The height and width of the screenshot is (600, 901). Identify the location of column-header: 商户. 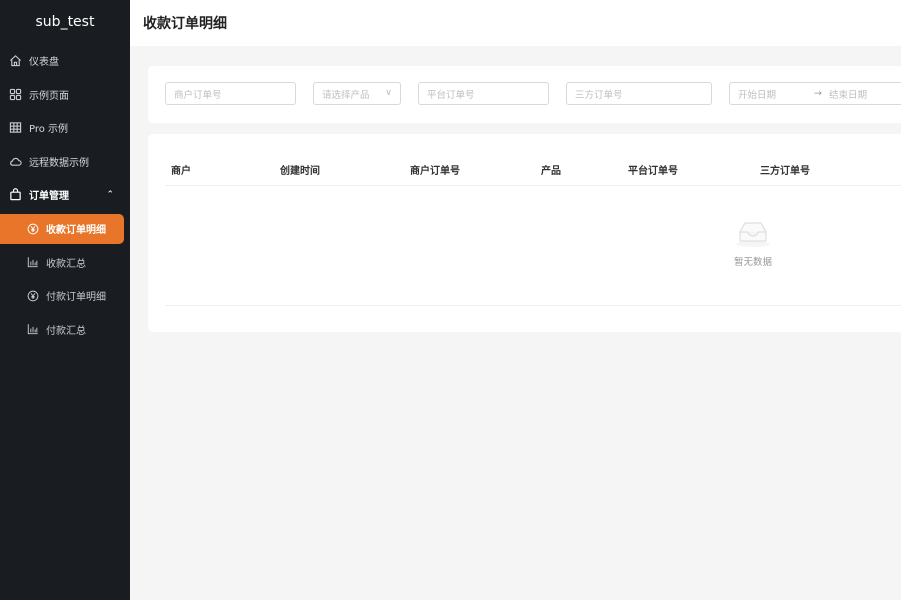
(181, 171).